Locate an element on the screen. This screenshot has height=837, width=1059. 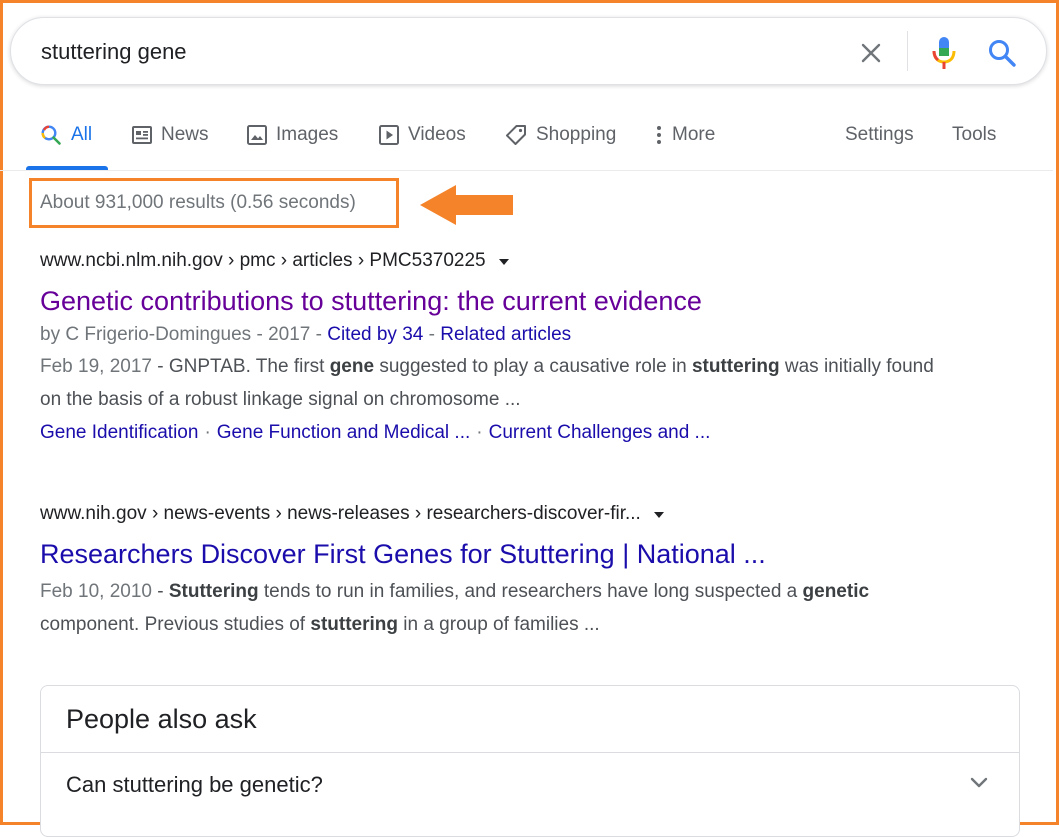
tab-more-label: More is located at coordinates (694, 134).